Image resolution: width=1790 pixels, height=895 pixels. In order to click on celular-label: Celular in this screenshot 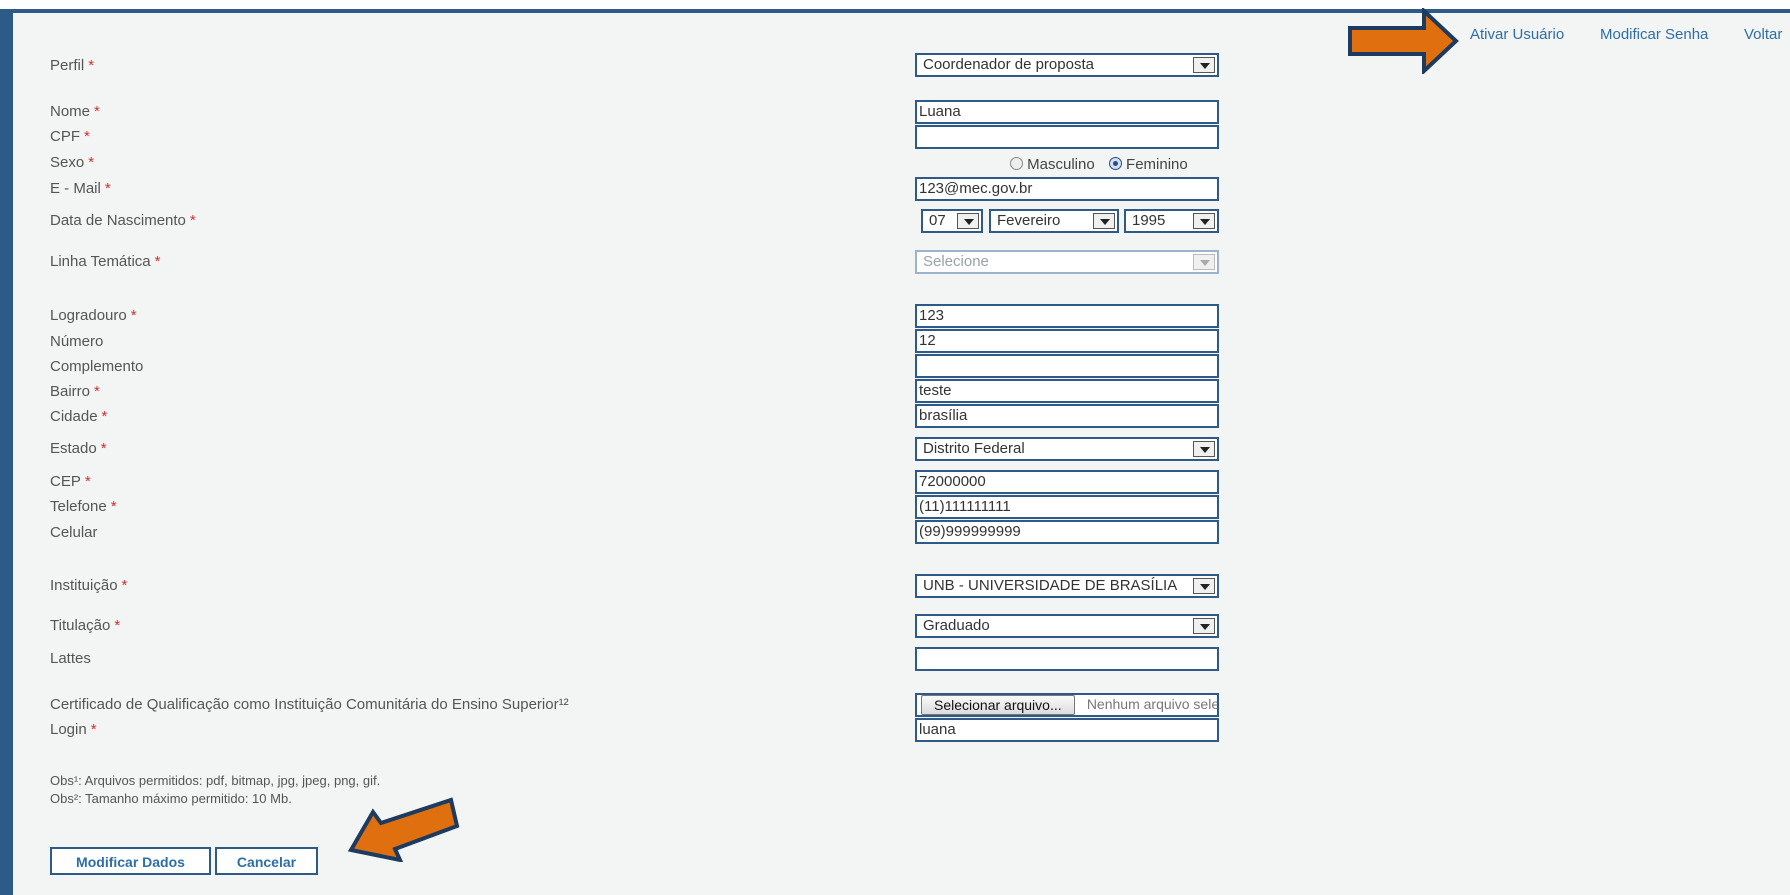, I will do `click(74, 532)`.